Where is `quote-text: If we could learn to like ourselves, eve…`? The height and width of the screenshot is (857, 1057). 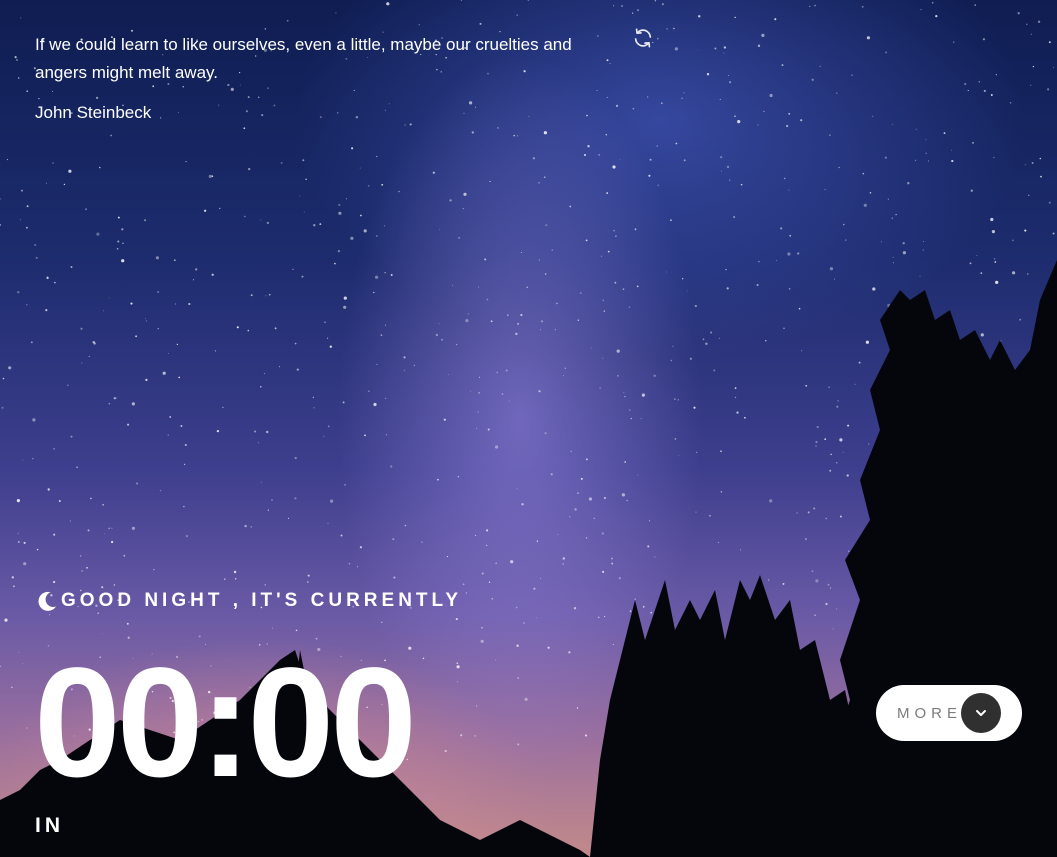 quote-text: If we could learn to like ourselves, eve… is located at coordinates (303, 58).